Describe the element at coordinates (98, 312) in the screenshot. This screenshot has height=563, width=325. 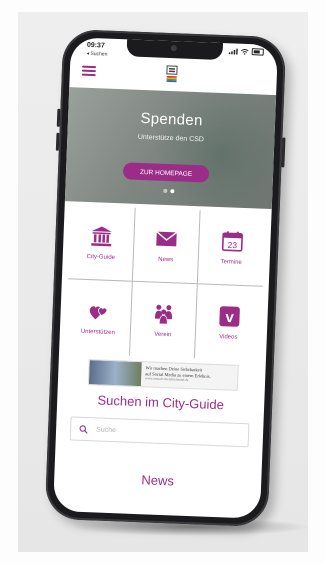
I see `hearts-icon` at that location.